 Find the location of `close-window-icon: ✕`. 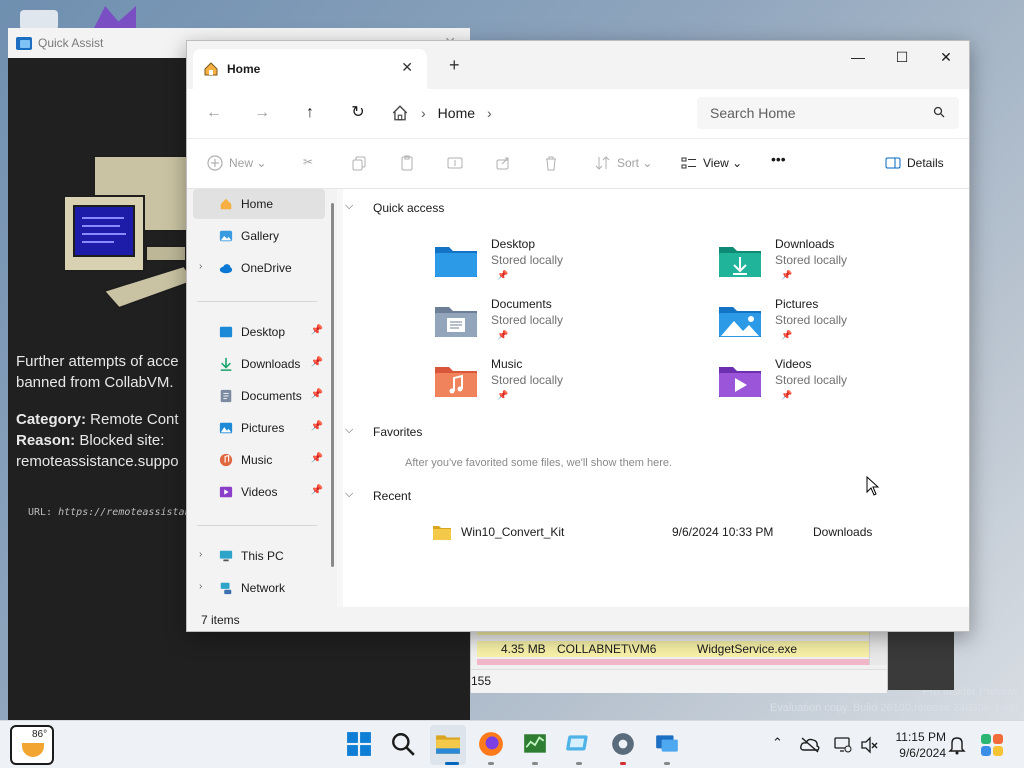

close-window-icon: ✕ is located at coordinates (946, 59).